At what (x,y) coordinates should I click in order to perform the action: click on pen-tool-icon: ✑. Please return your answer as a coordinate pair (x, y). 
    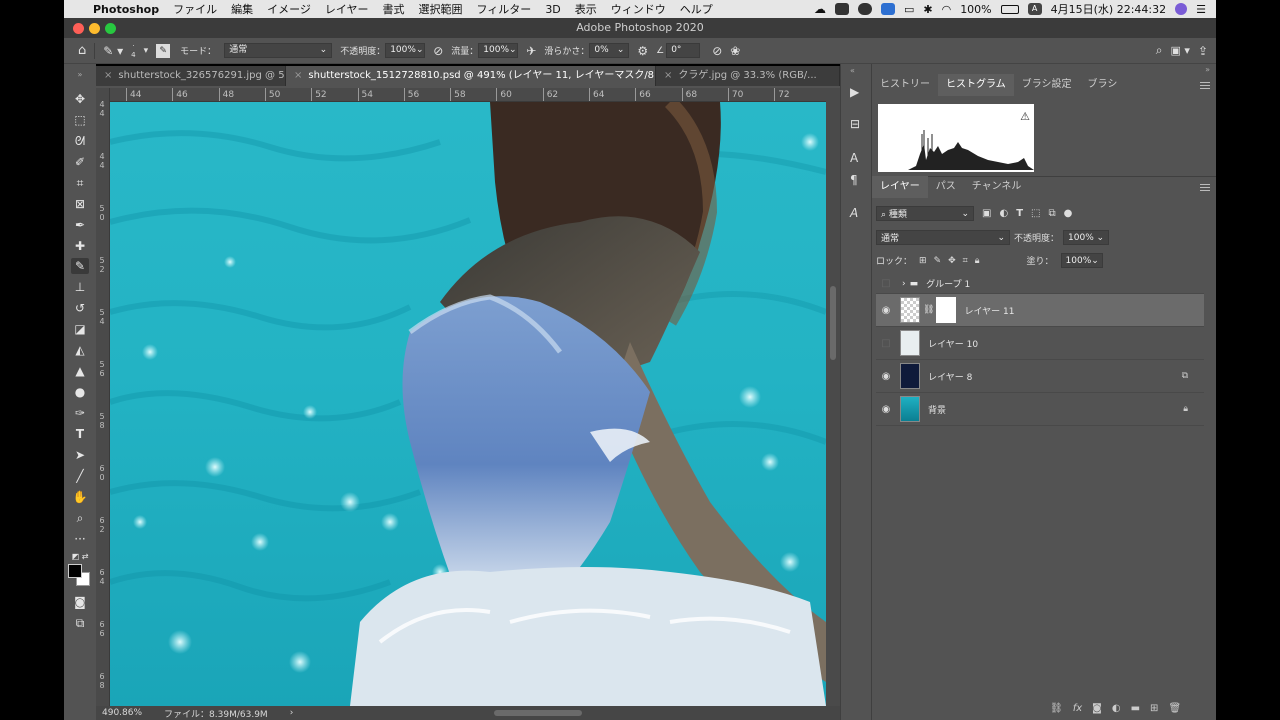
    Looking at the image, I should click on (80, 413).